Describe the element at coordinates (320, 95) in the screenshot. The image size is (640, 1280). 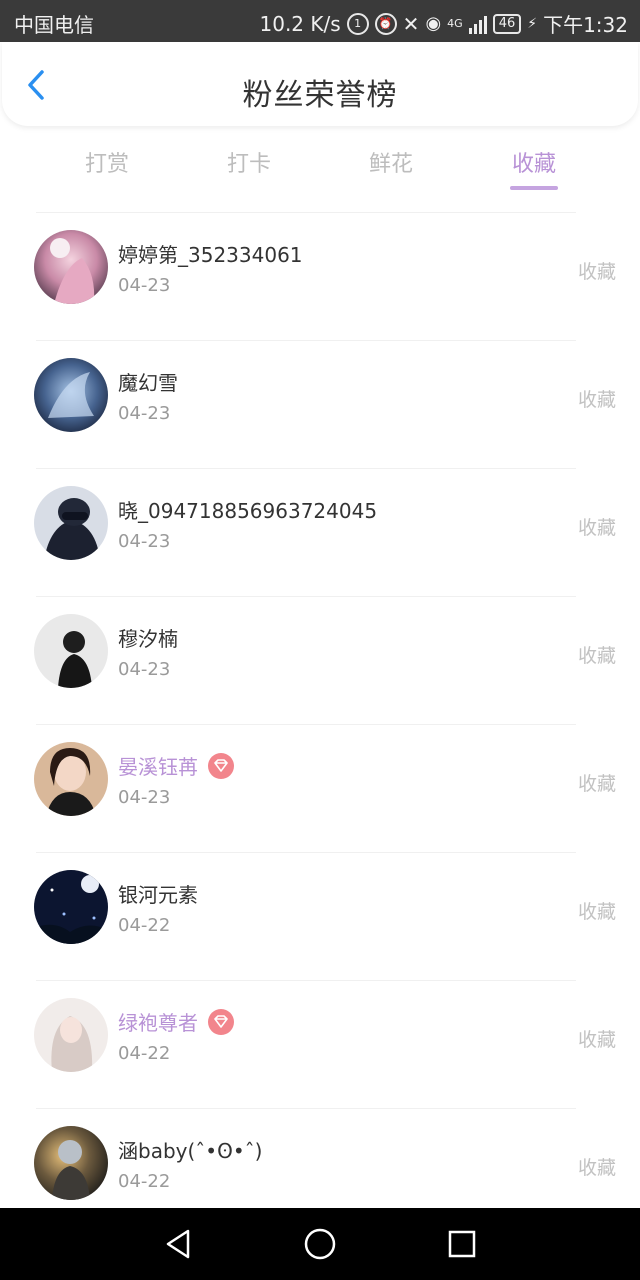
I see `page-title: 粉丝荣誉榜` at that location.